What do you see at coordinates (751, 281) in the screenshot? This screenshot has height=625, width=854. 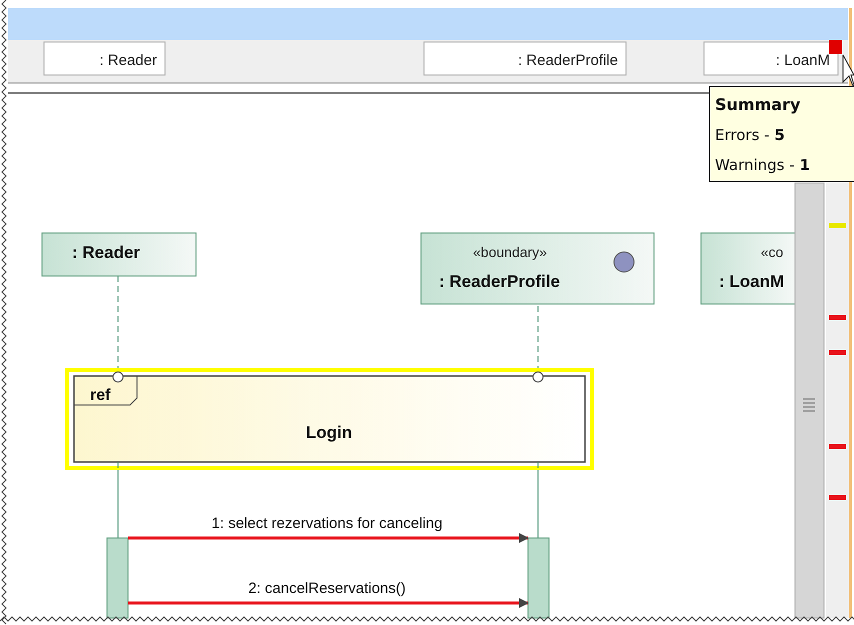 I see `lifeline-name: : LoanM` at bounding box center [751, 281].